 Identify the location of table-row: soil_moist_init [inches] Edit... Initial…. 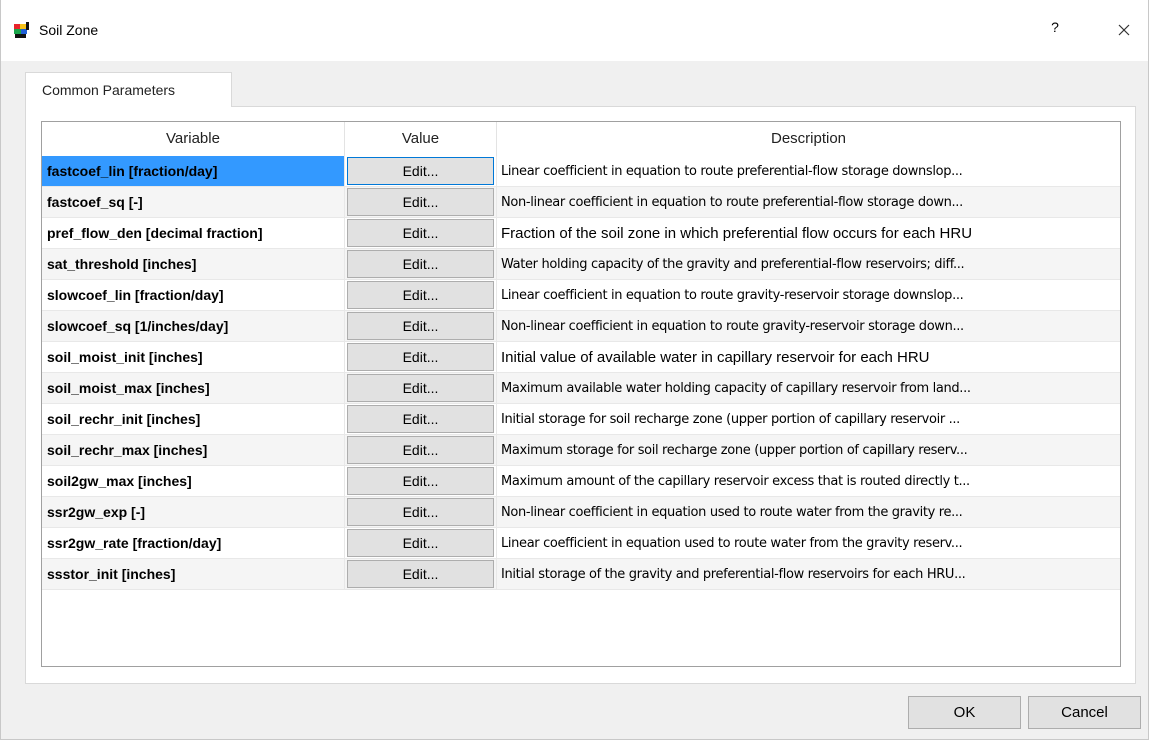
(581, 357).